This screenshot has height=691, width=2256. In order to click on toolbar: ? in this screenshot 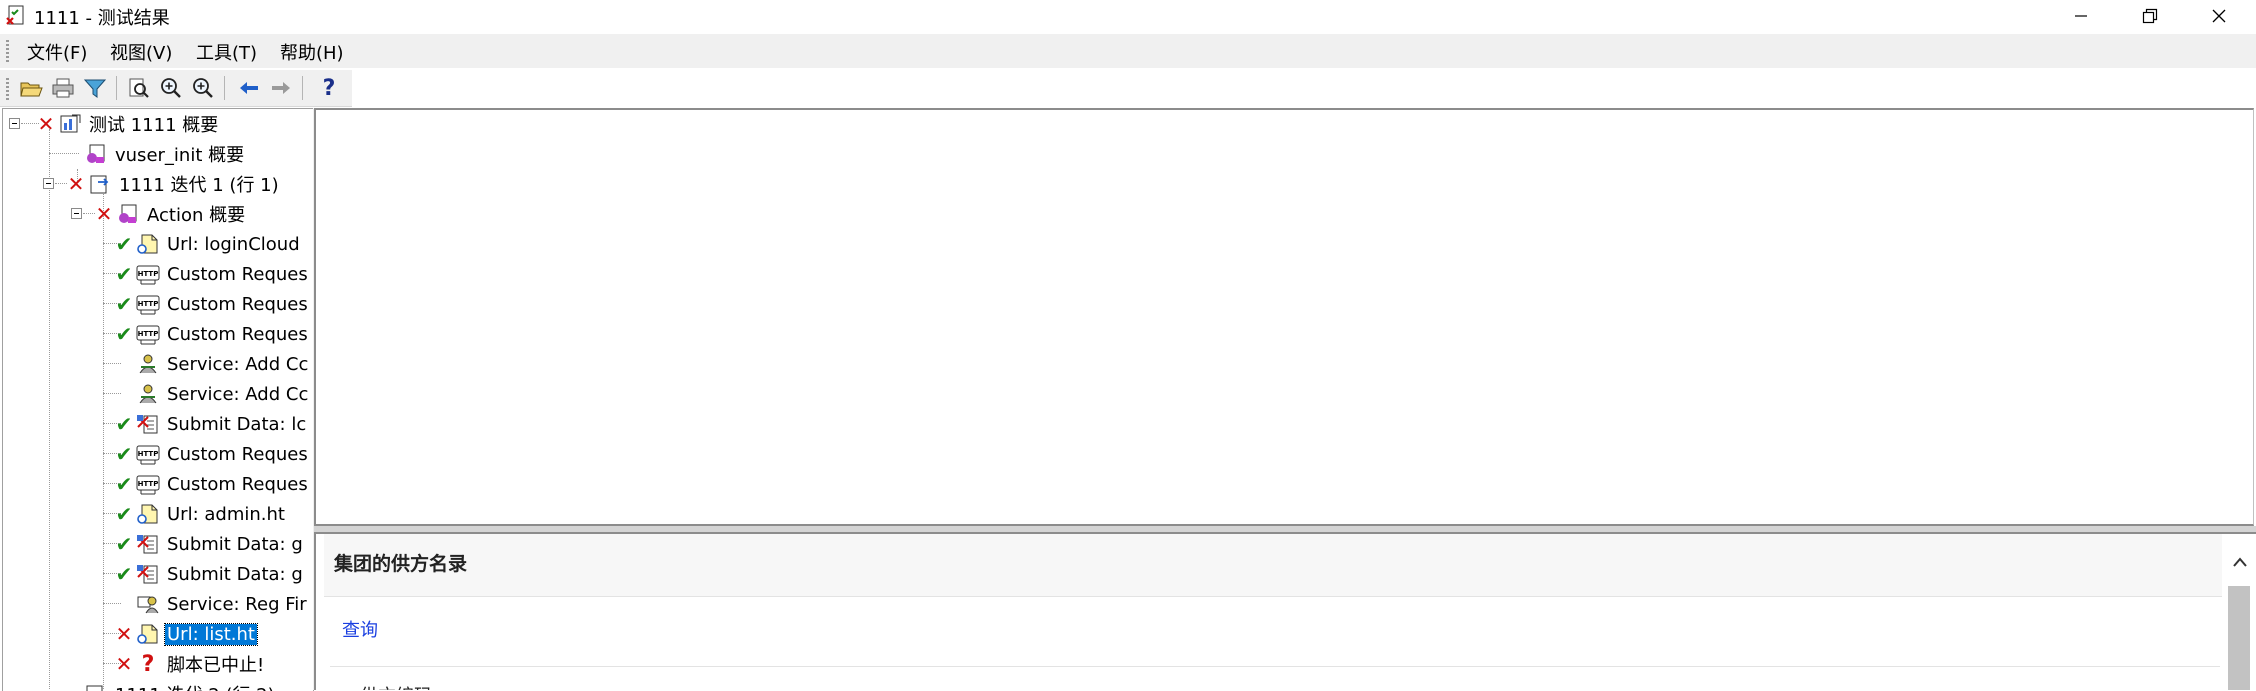, I will do `click(176, 88)`.